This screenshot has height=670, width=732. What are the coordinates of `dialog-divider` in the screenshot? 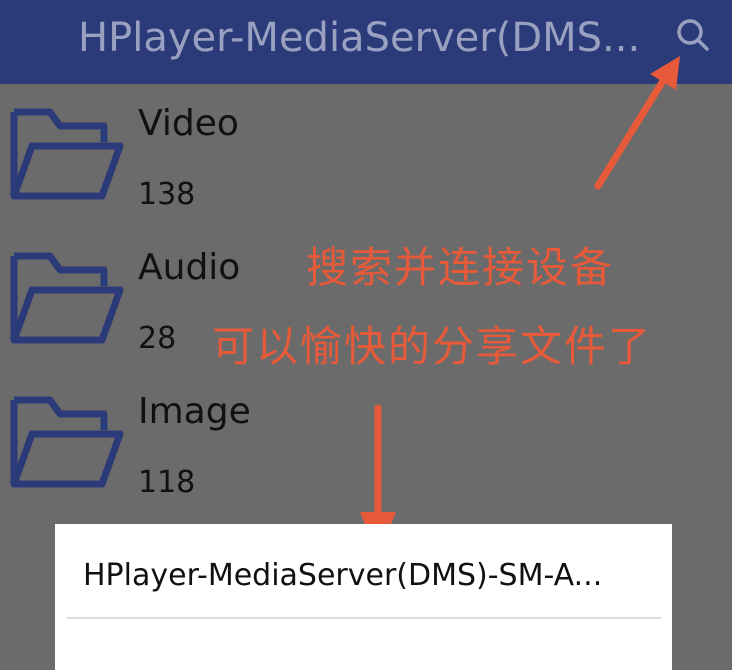 It's located at (364, 618).